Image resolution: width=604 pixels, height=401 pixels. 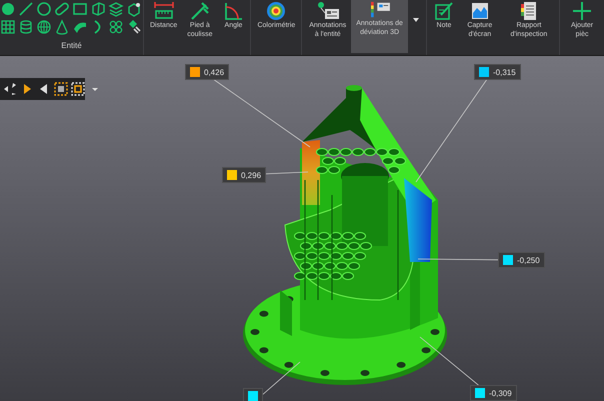 I want to click on cylinder-icon, so click(x=26, y=27).